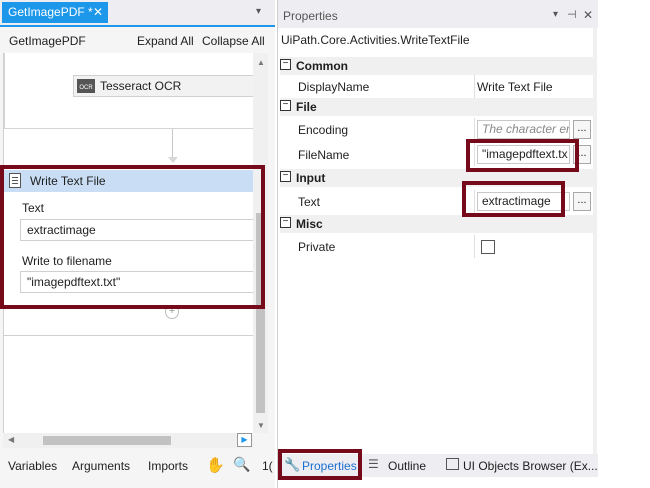 The height and width of the screenshot is (488, 650). Describe the element at coordinates (324, 155) in the screenshot. I see `property-name: FileName` at that location.